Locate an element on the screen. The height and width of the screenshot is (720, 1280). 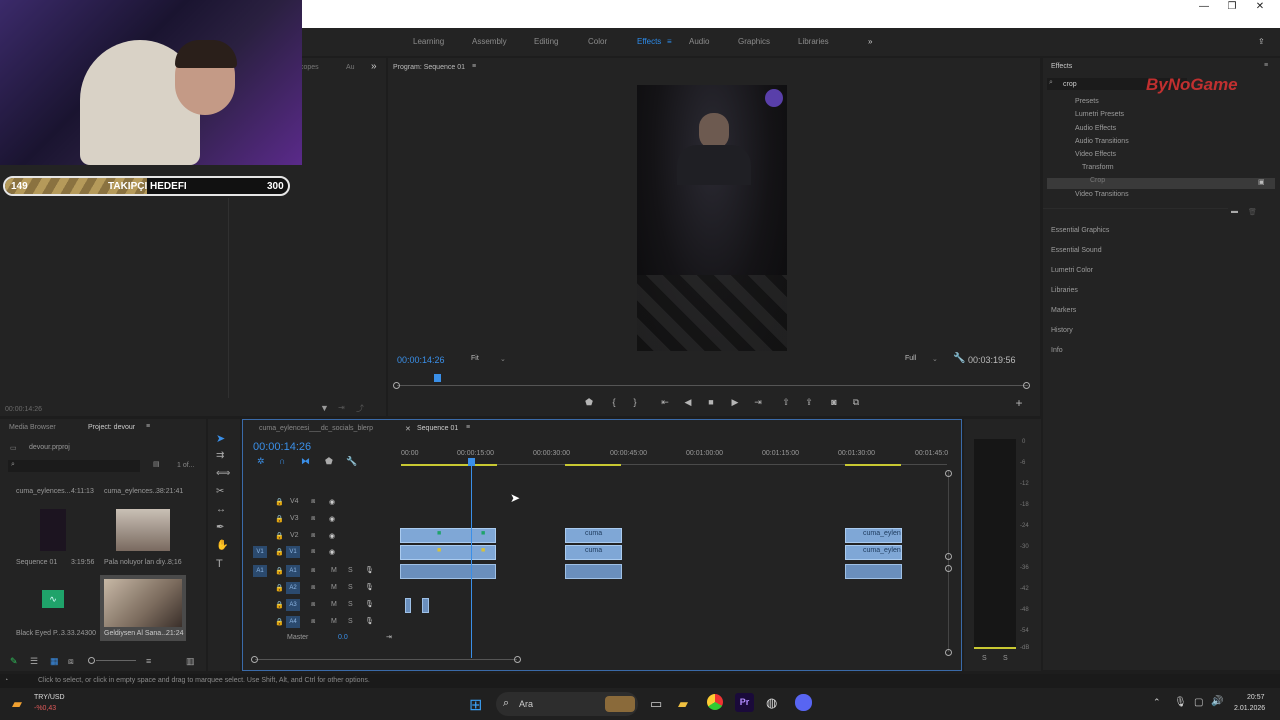
hand-tool-icon: ✋ is located at coordinates (222, 545).